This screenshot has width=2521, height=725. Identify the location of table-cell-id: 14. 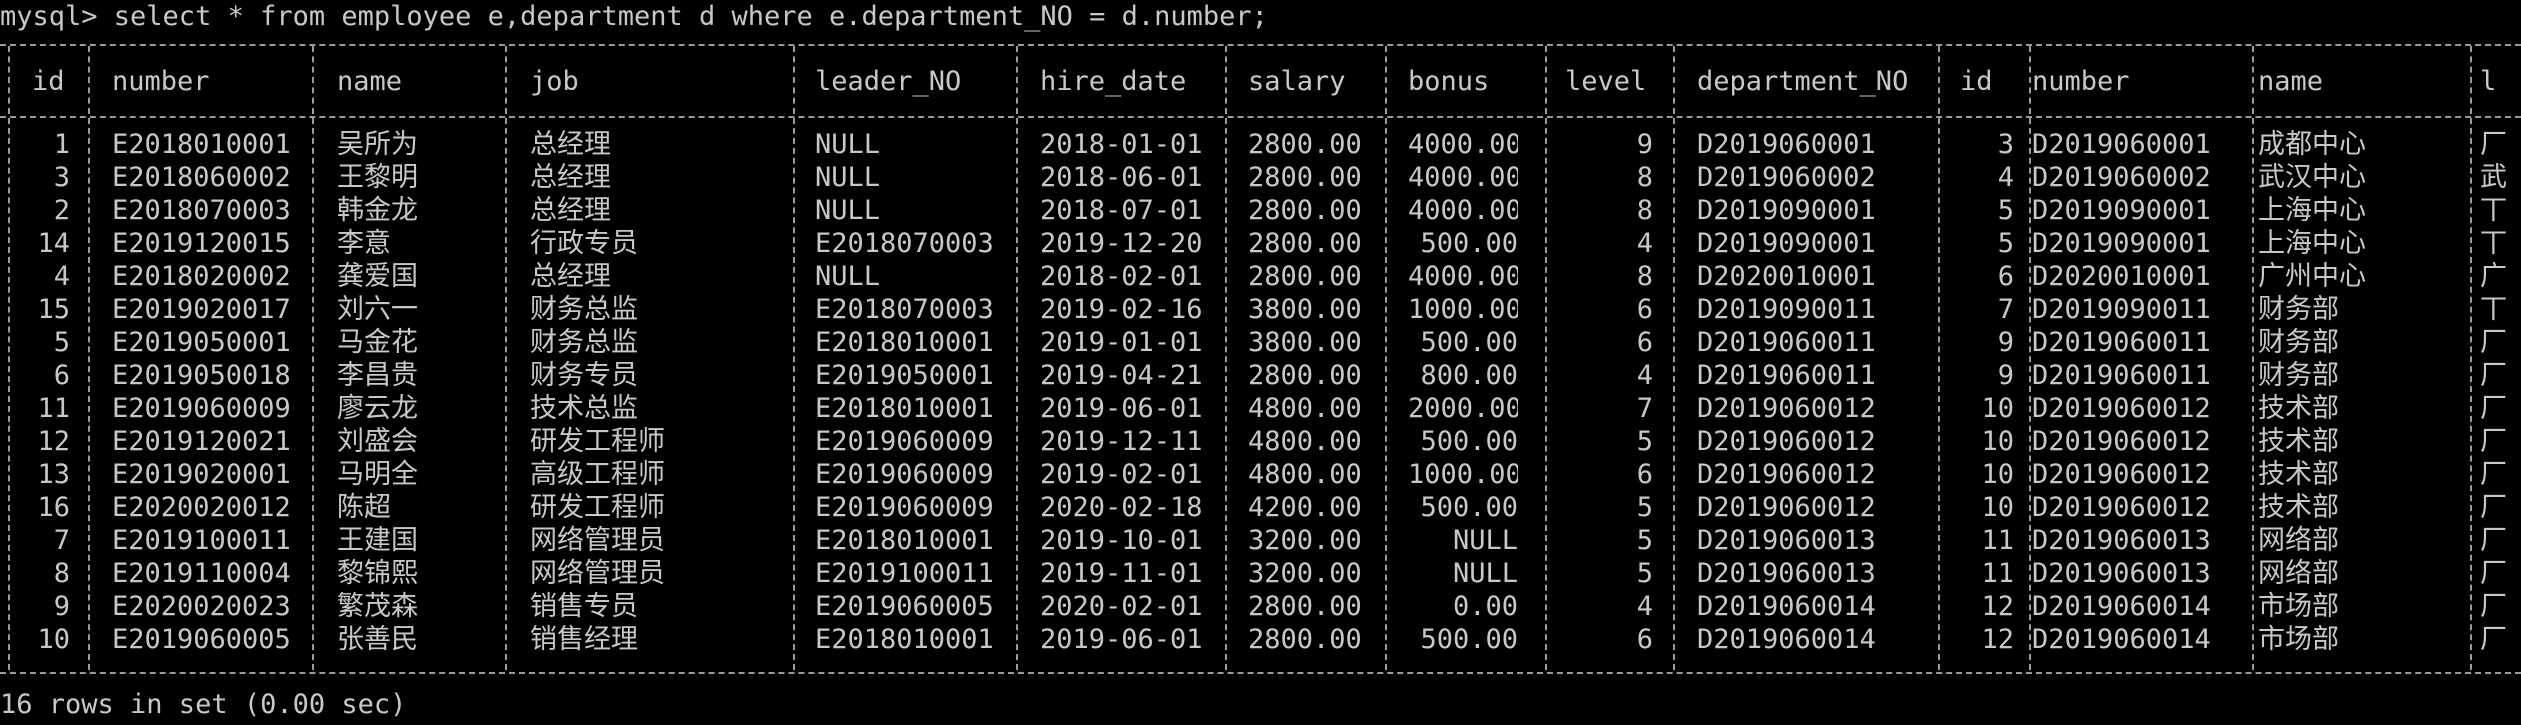
(53, 243).